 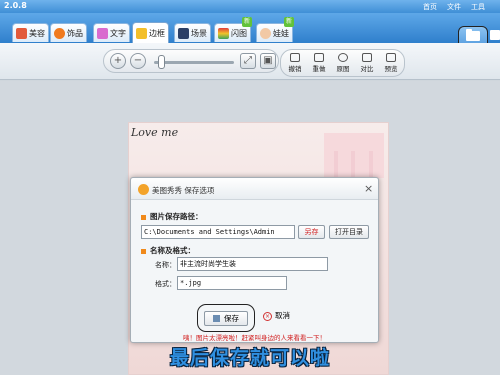 I want to click on redo-button: 重做, so click(x=319, y=63).